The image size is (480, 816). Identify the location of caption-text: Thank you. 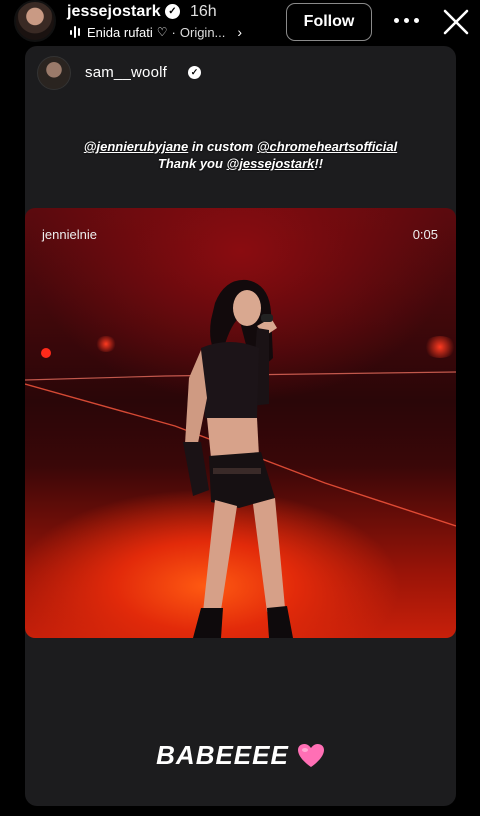
(192, 163).